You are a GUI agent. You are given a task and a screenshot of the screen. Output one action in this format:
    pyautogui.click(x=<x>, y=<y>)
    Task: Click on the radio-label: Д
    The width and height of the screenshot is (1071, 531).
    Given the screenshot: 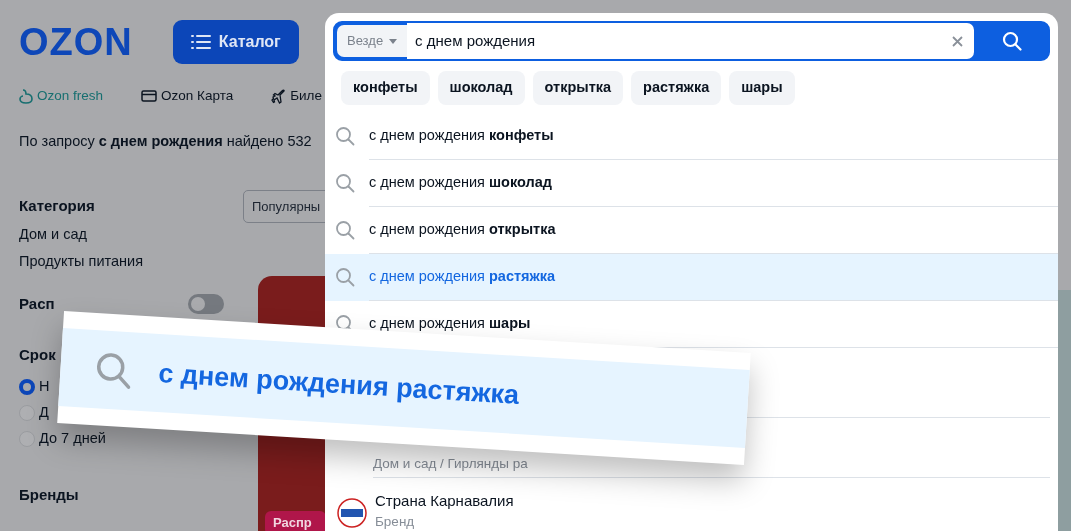 What is the action you would take?
    pyautogui.click(x=44, y=413)
    